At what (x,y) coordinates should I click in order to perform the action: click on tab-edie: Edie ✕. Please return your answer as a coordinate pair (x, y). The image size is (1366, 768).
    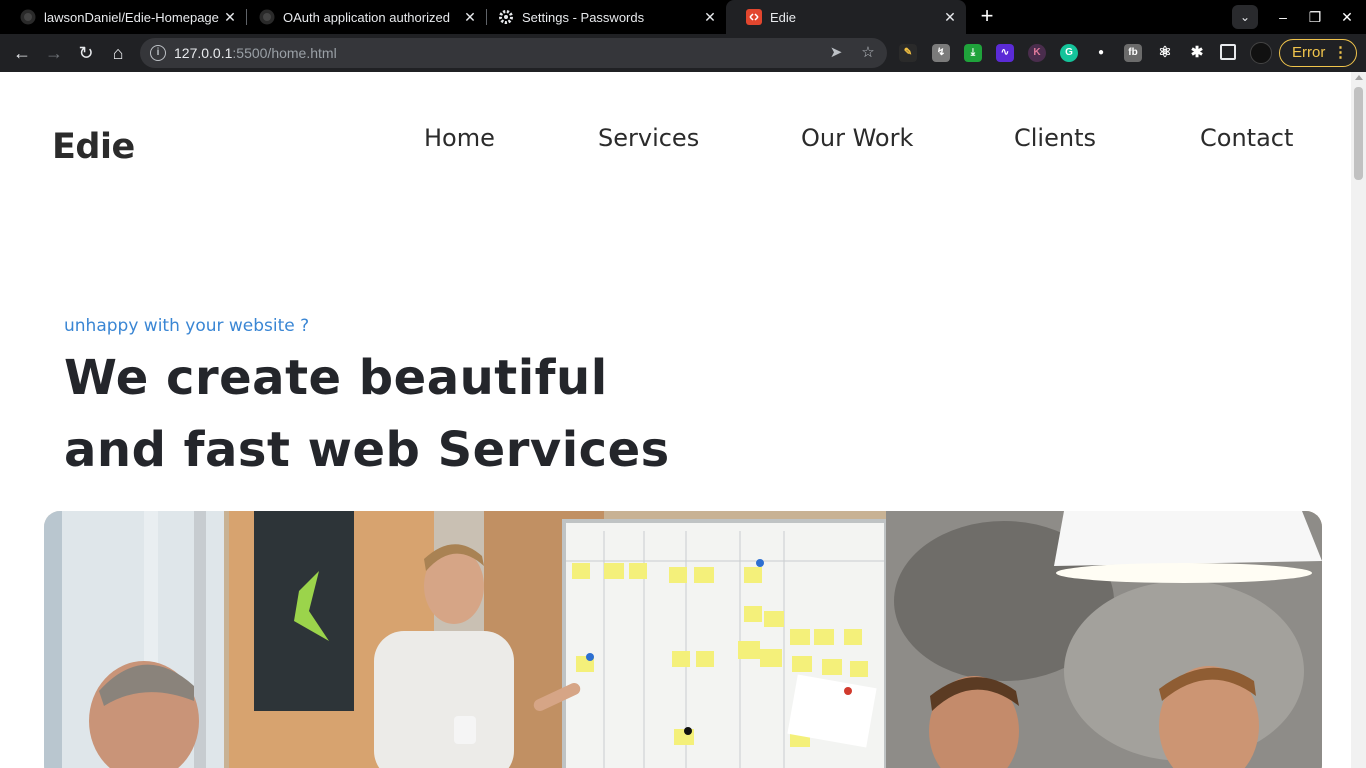
    Looking at the image, I should click on (846, 17).